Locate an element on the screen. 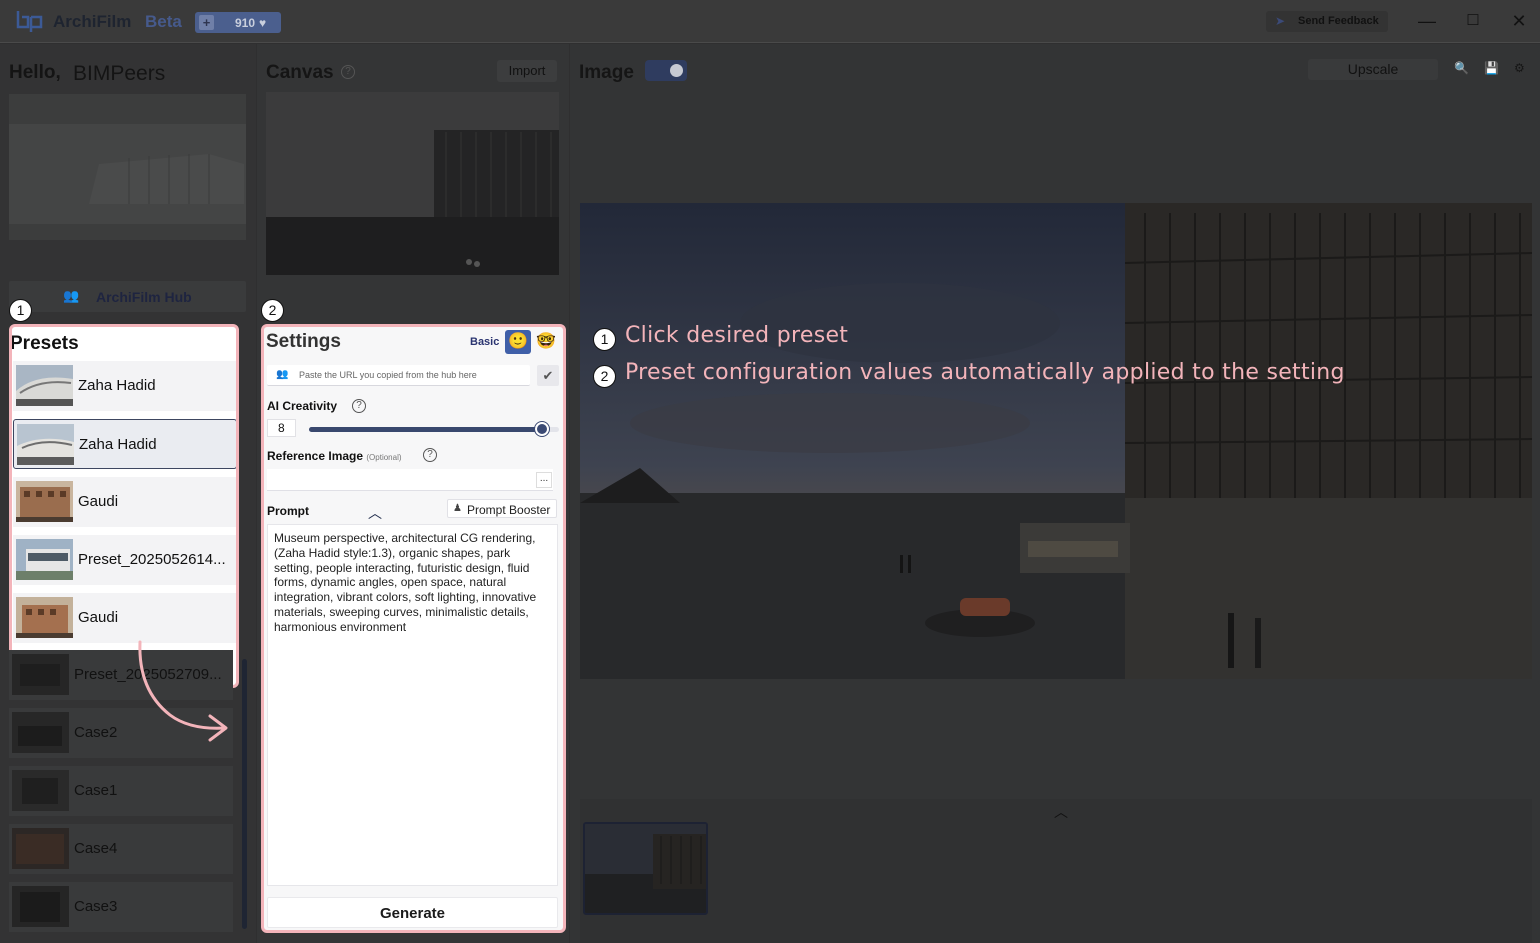  toggle-knob is located at coordinates (676, 70).